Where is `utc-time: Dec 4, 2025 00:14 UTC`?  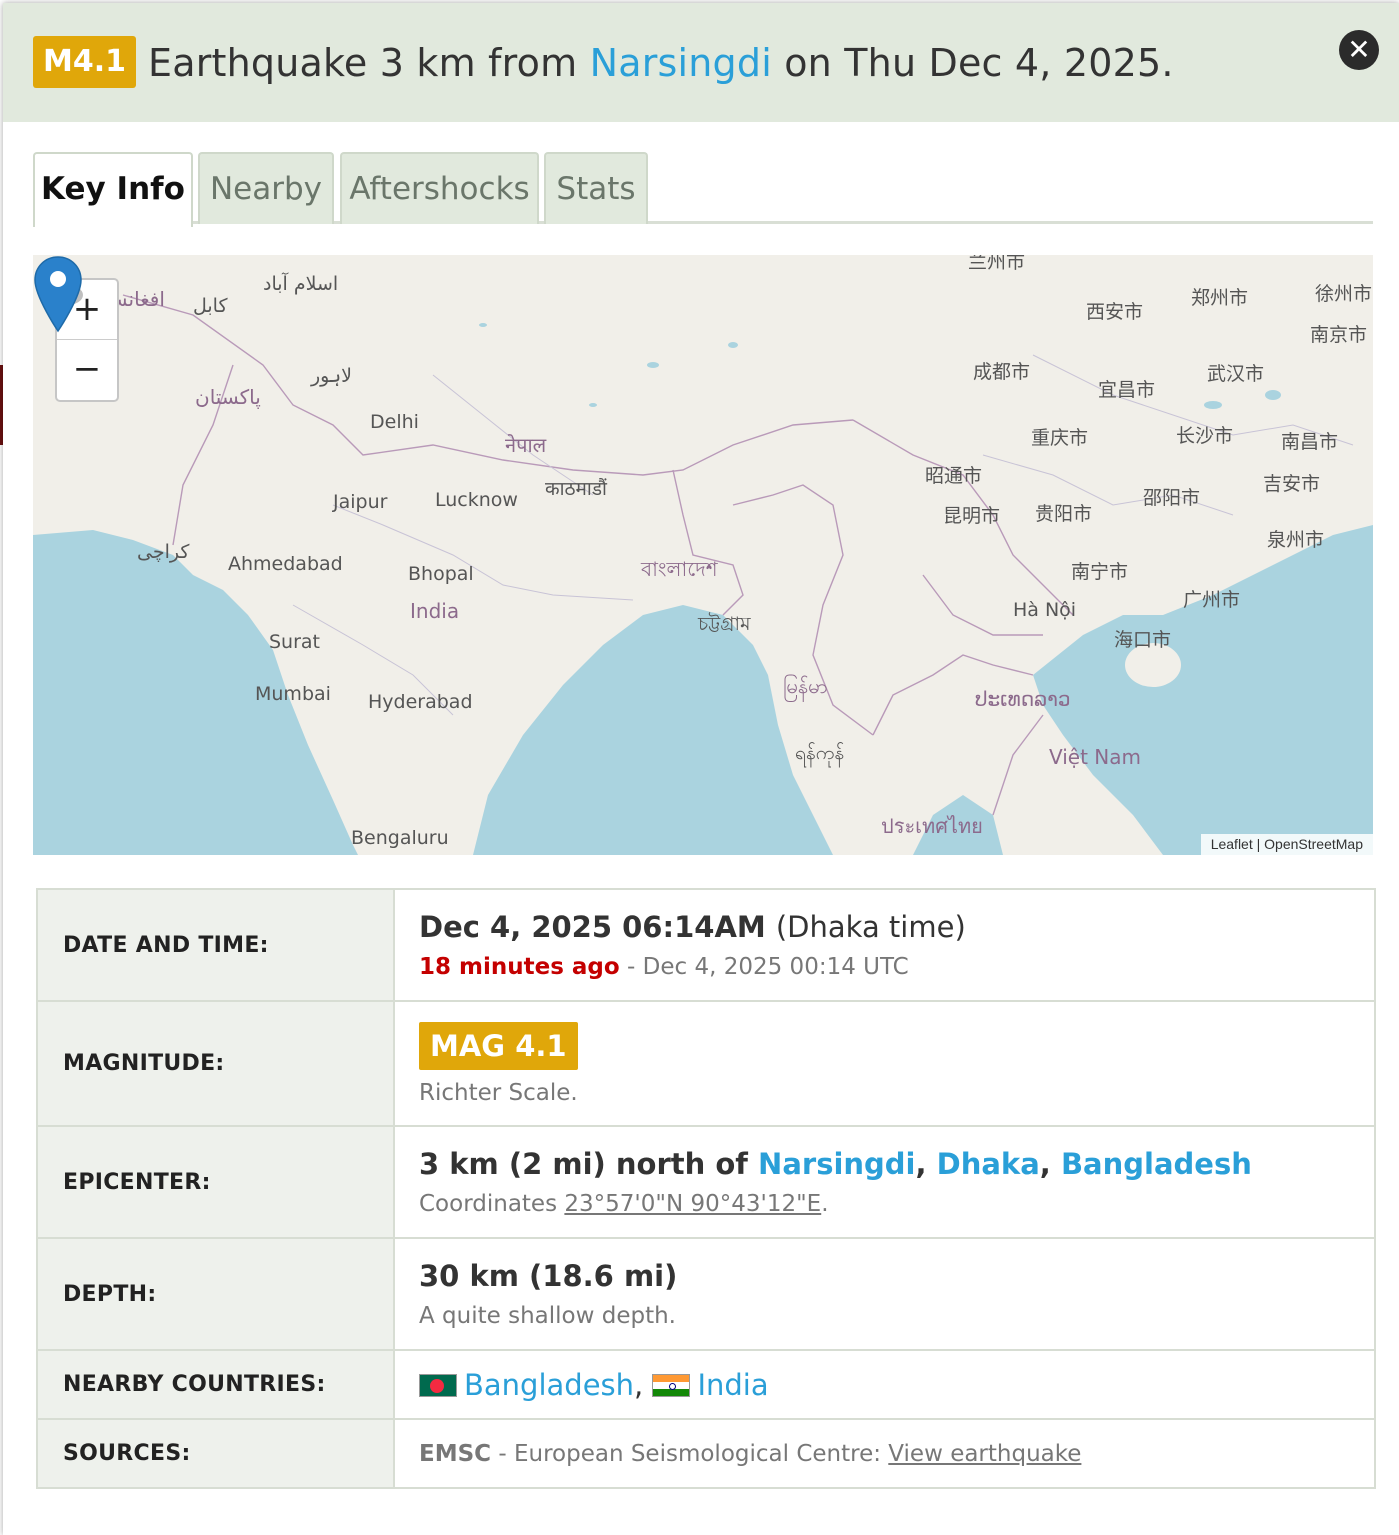 utc-time: Dec 4, 2025 00:14 UTC is located at coordinates (775, 967).